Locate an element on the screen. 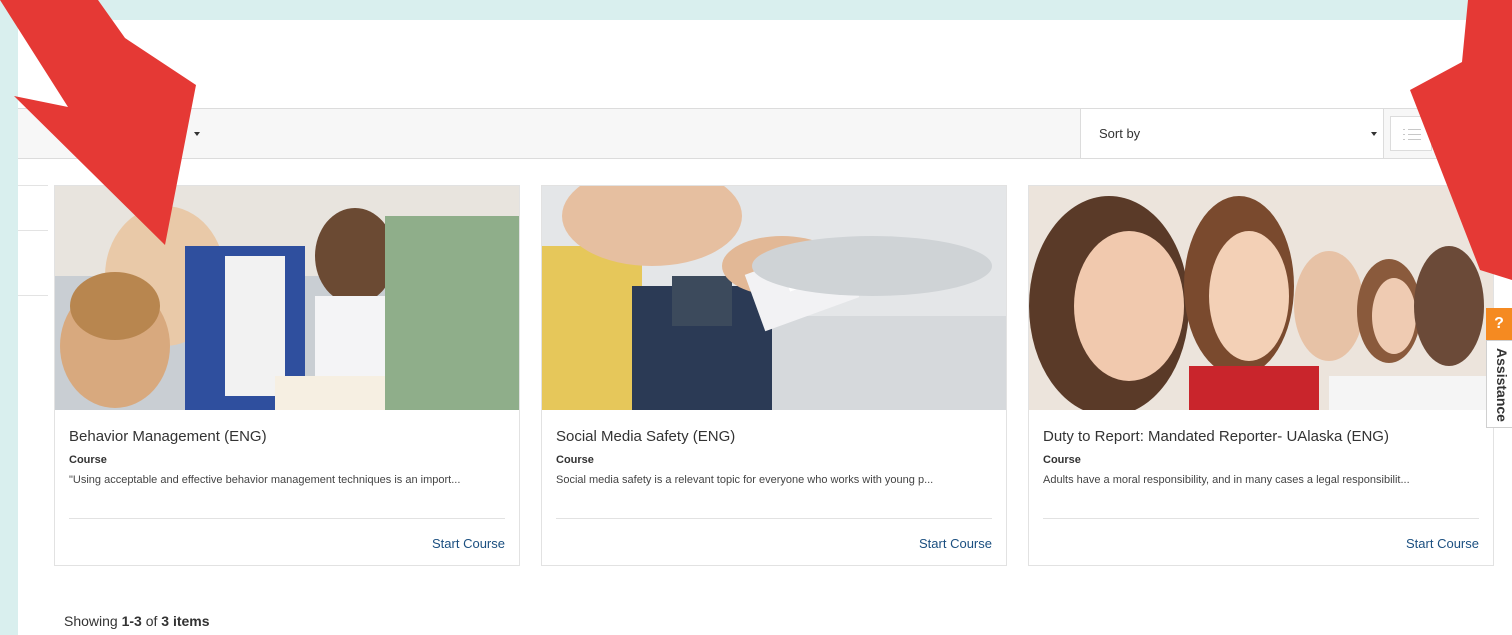 The image size is (1512, 635). sort-dropdown: Sort by is located at coordinates (1232, 133).